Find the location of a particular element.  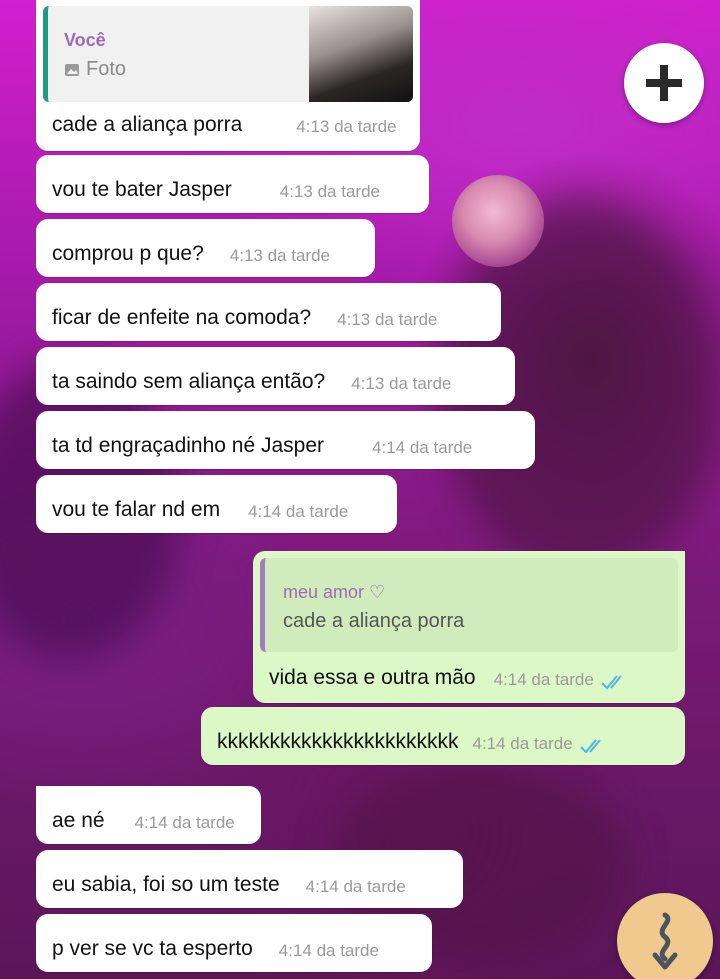

message-text: p ver se vc ta esperto is located at coordinates (152, 948).